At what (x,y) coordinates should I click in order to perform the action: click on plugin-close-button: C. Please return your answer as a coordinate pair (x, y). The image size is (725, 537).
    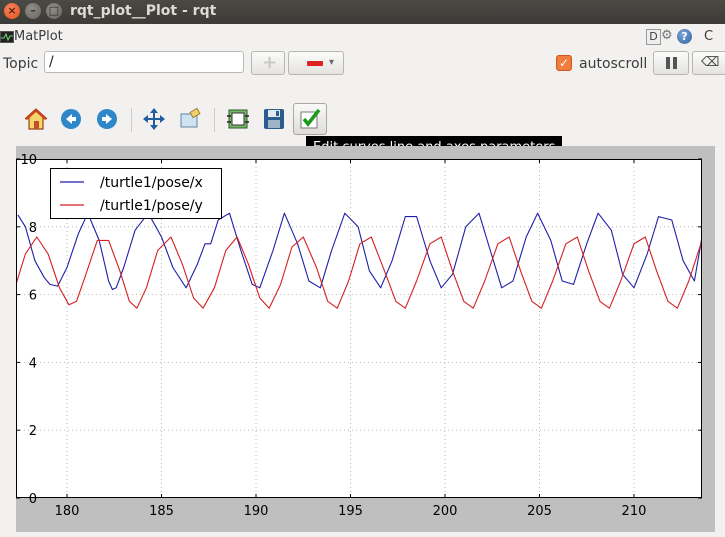
    Looking at the image, I should click on (708, 36).